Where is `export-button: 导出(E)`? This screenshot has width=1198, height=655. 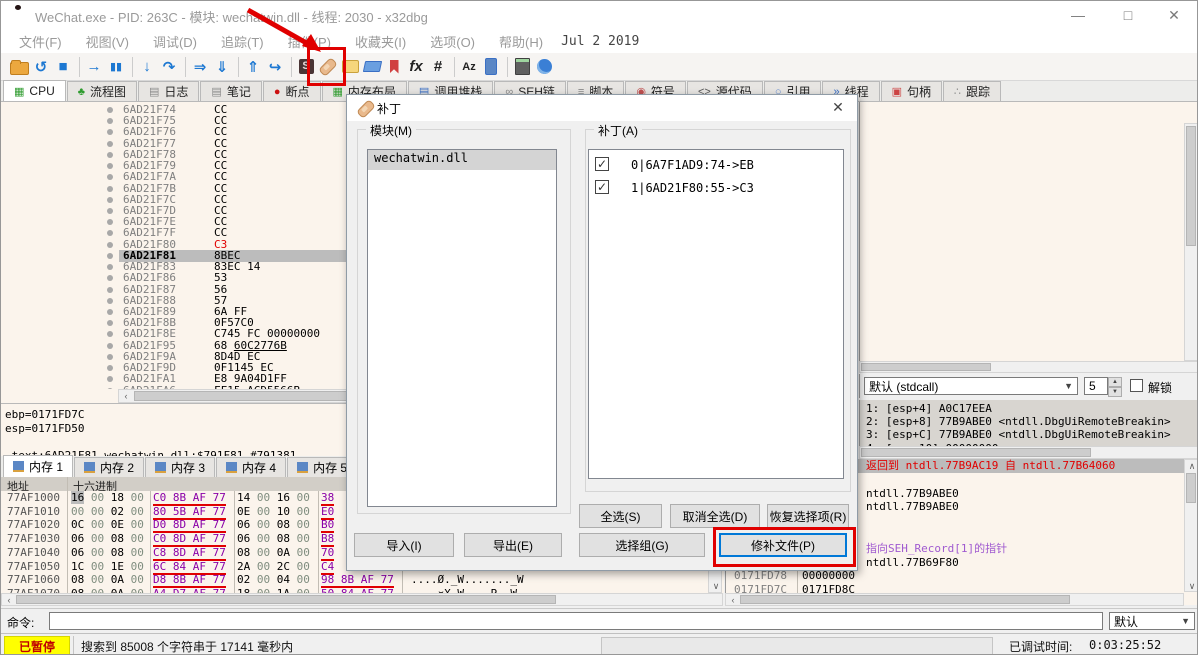 export-button: 导出(E) is located at coordinates (513, 545).